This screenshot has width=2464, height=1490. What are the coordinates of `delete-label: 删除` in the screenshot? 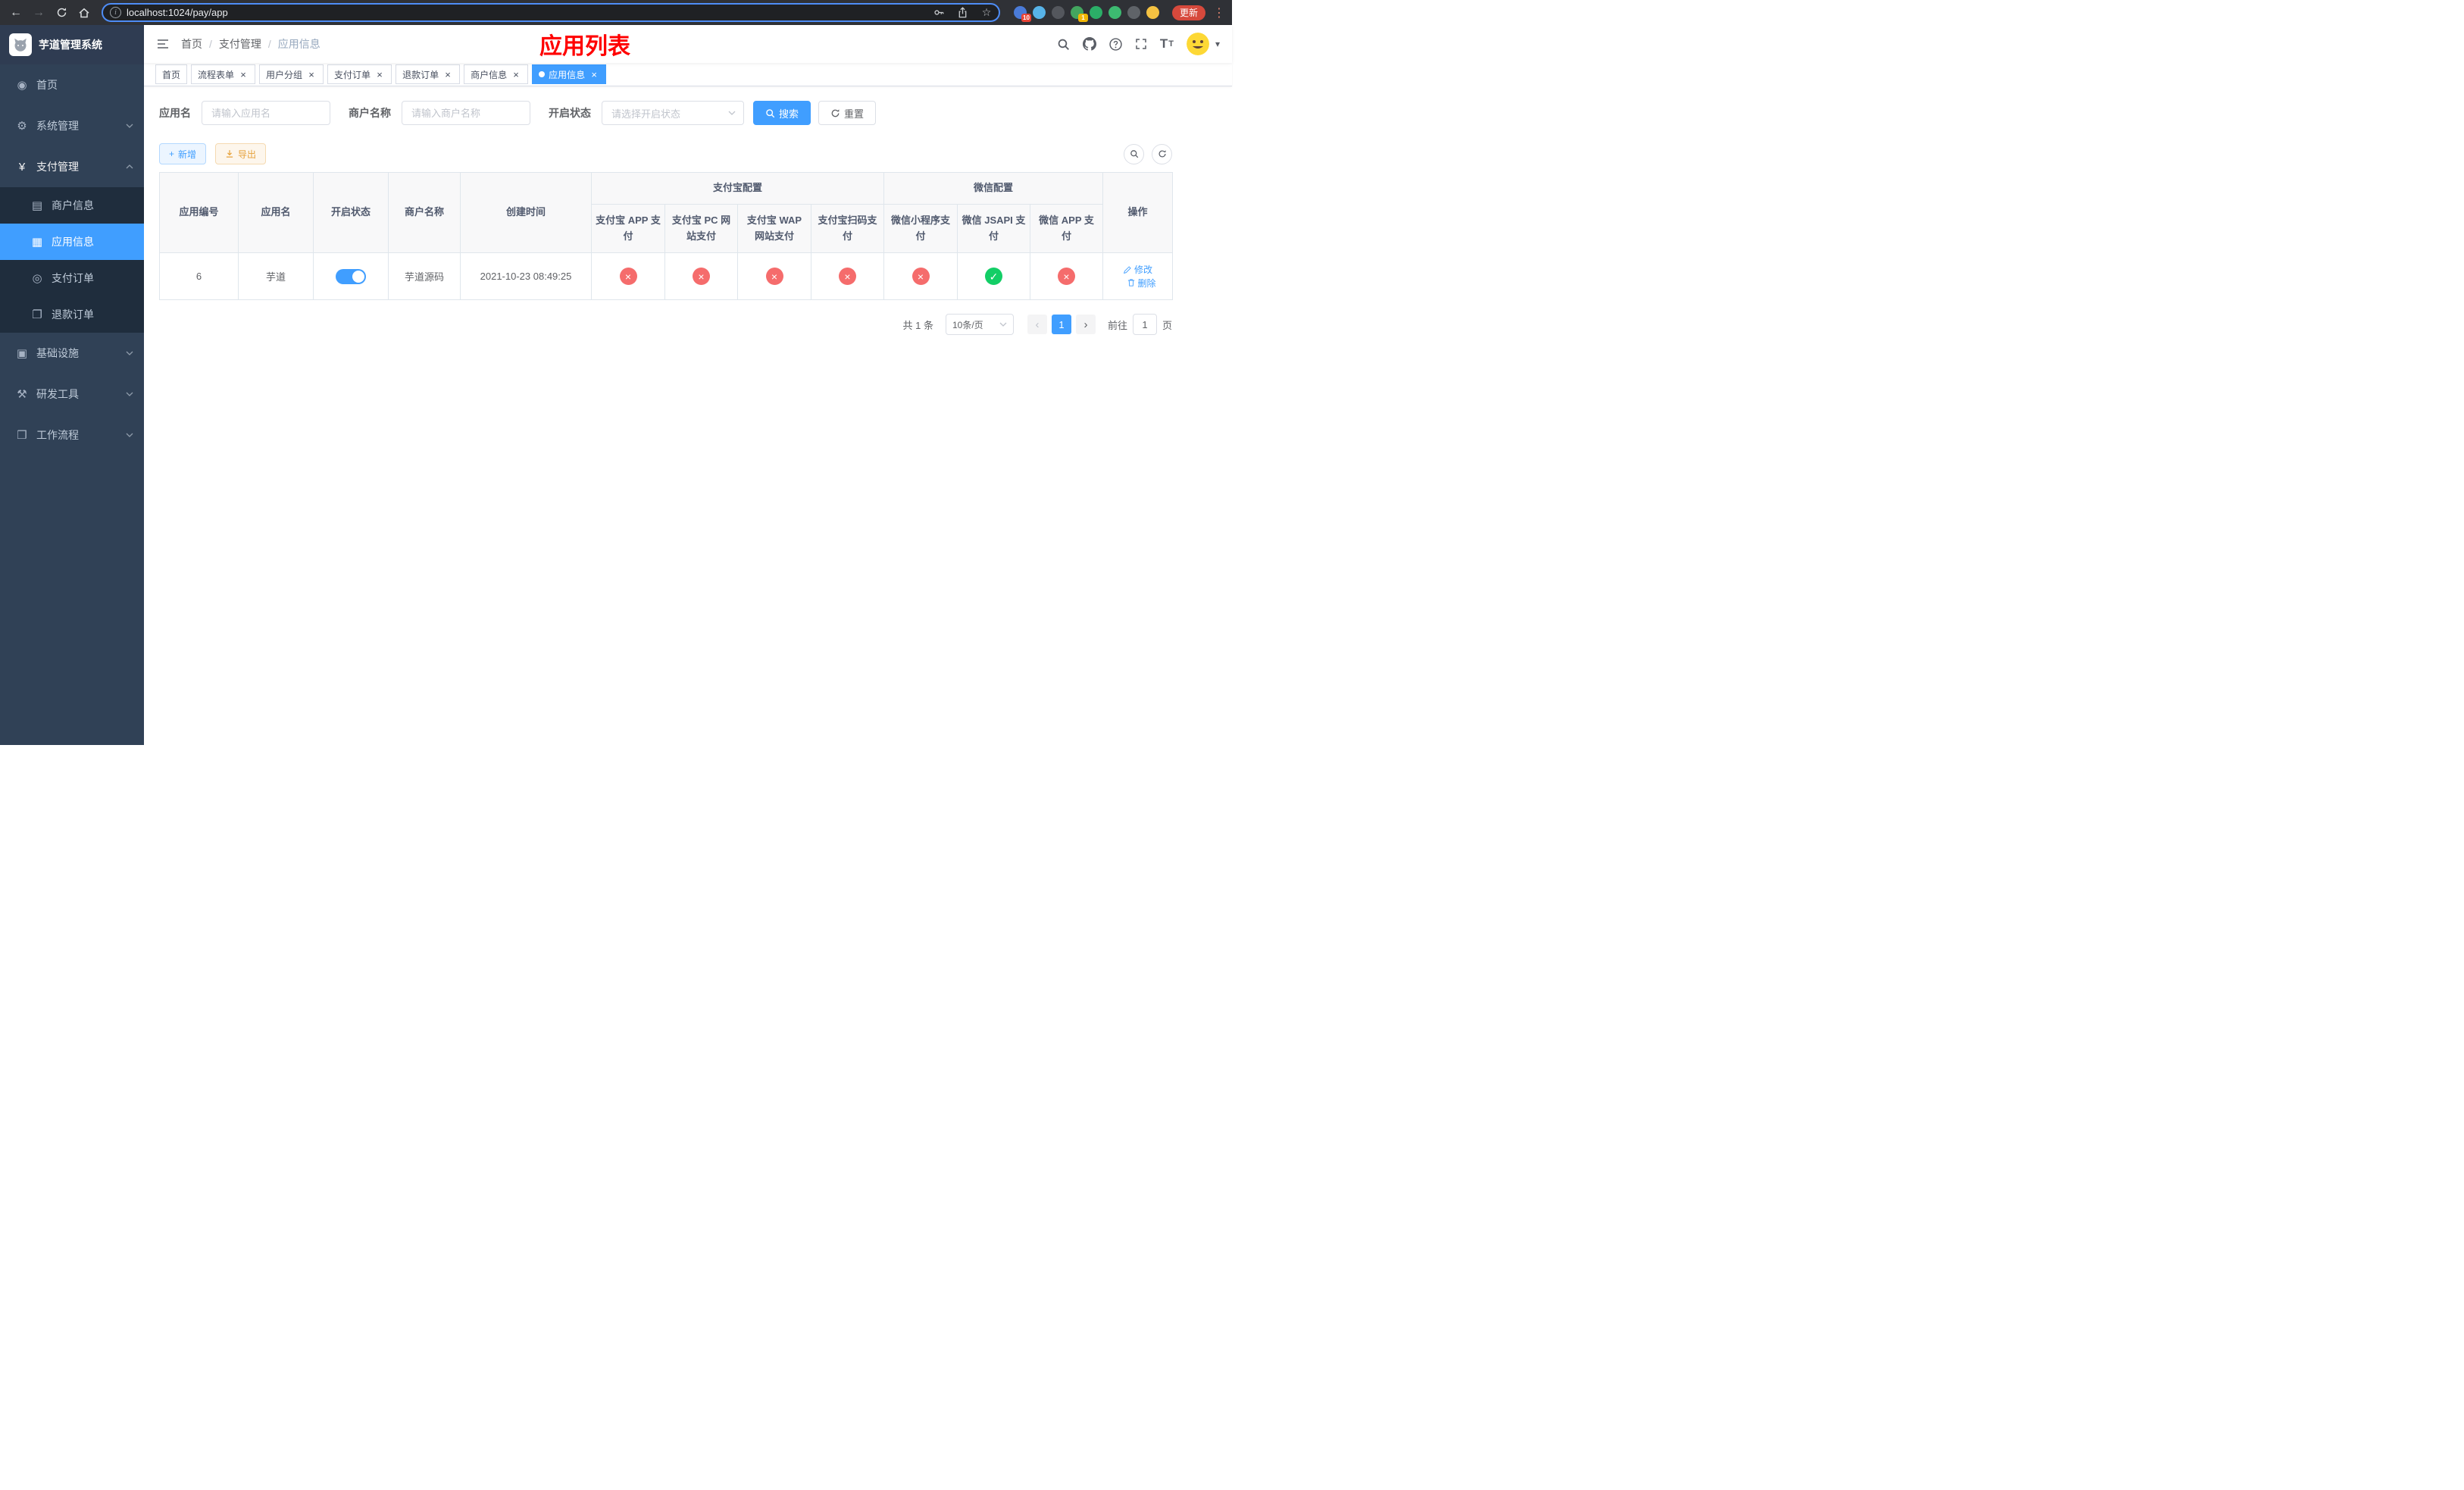 It's located at (1146, 283).